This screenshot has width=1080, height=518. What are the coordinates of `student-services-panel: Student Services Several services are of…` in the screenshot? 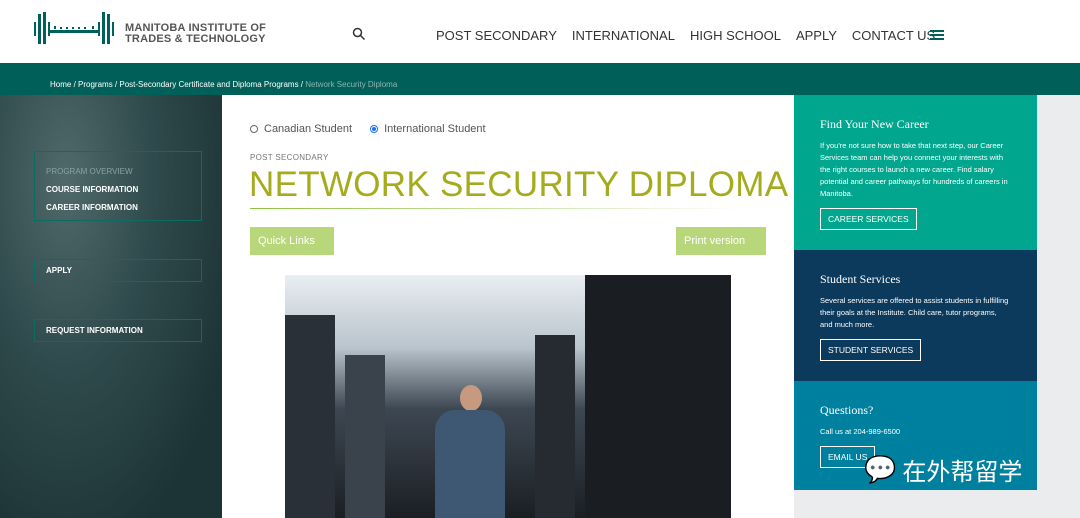 It's located at (915, 315).